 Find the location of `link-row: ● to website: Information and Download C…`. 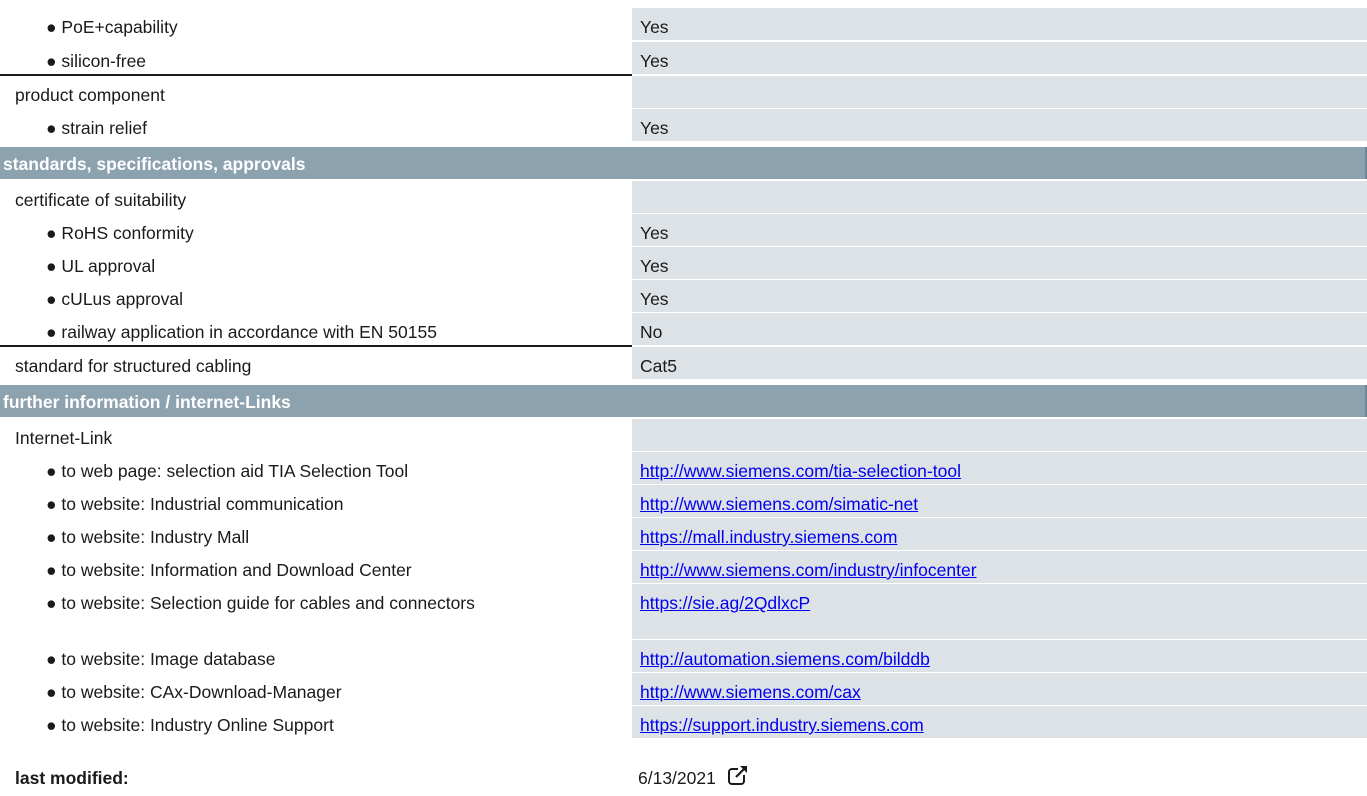

link-row: ● to website: Information and Download C… is located at coordinates (683, 567).